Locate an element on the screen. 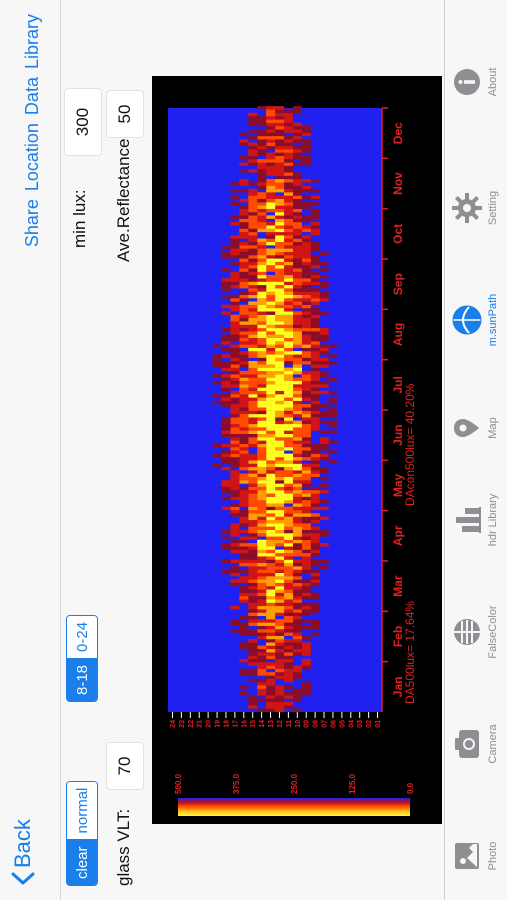  back-button: Back is located at coordinates (23, 852).